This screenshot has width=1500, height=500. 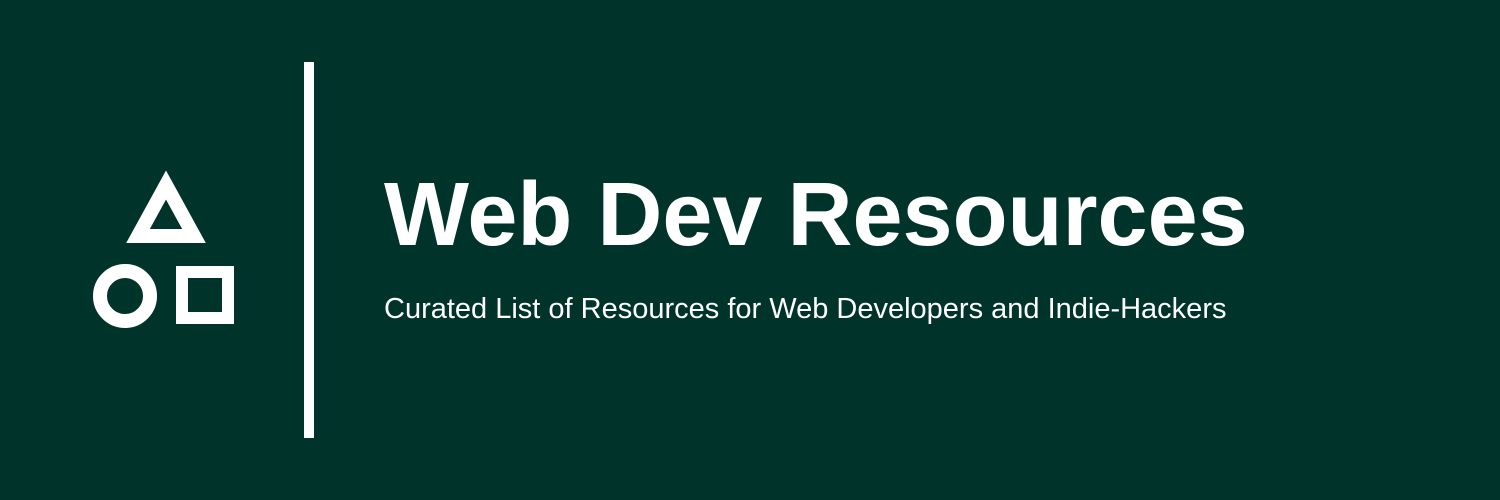 What do you see at coordinates (205, 295) in the screenshot?
I see `square-icon` at bounding box center [205, 295].